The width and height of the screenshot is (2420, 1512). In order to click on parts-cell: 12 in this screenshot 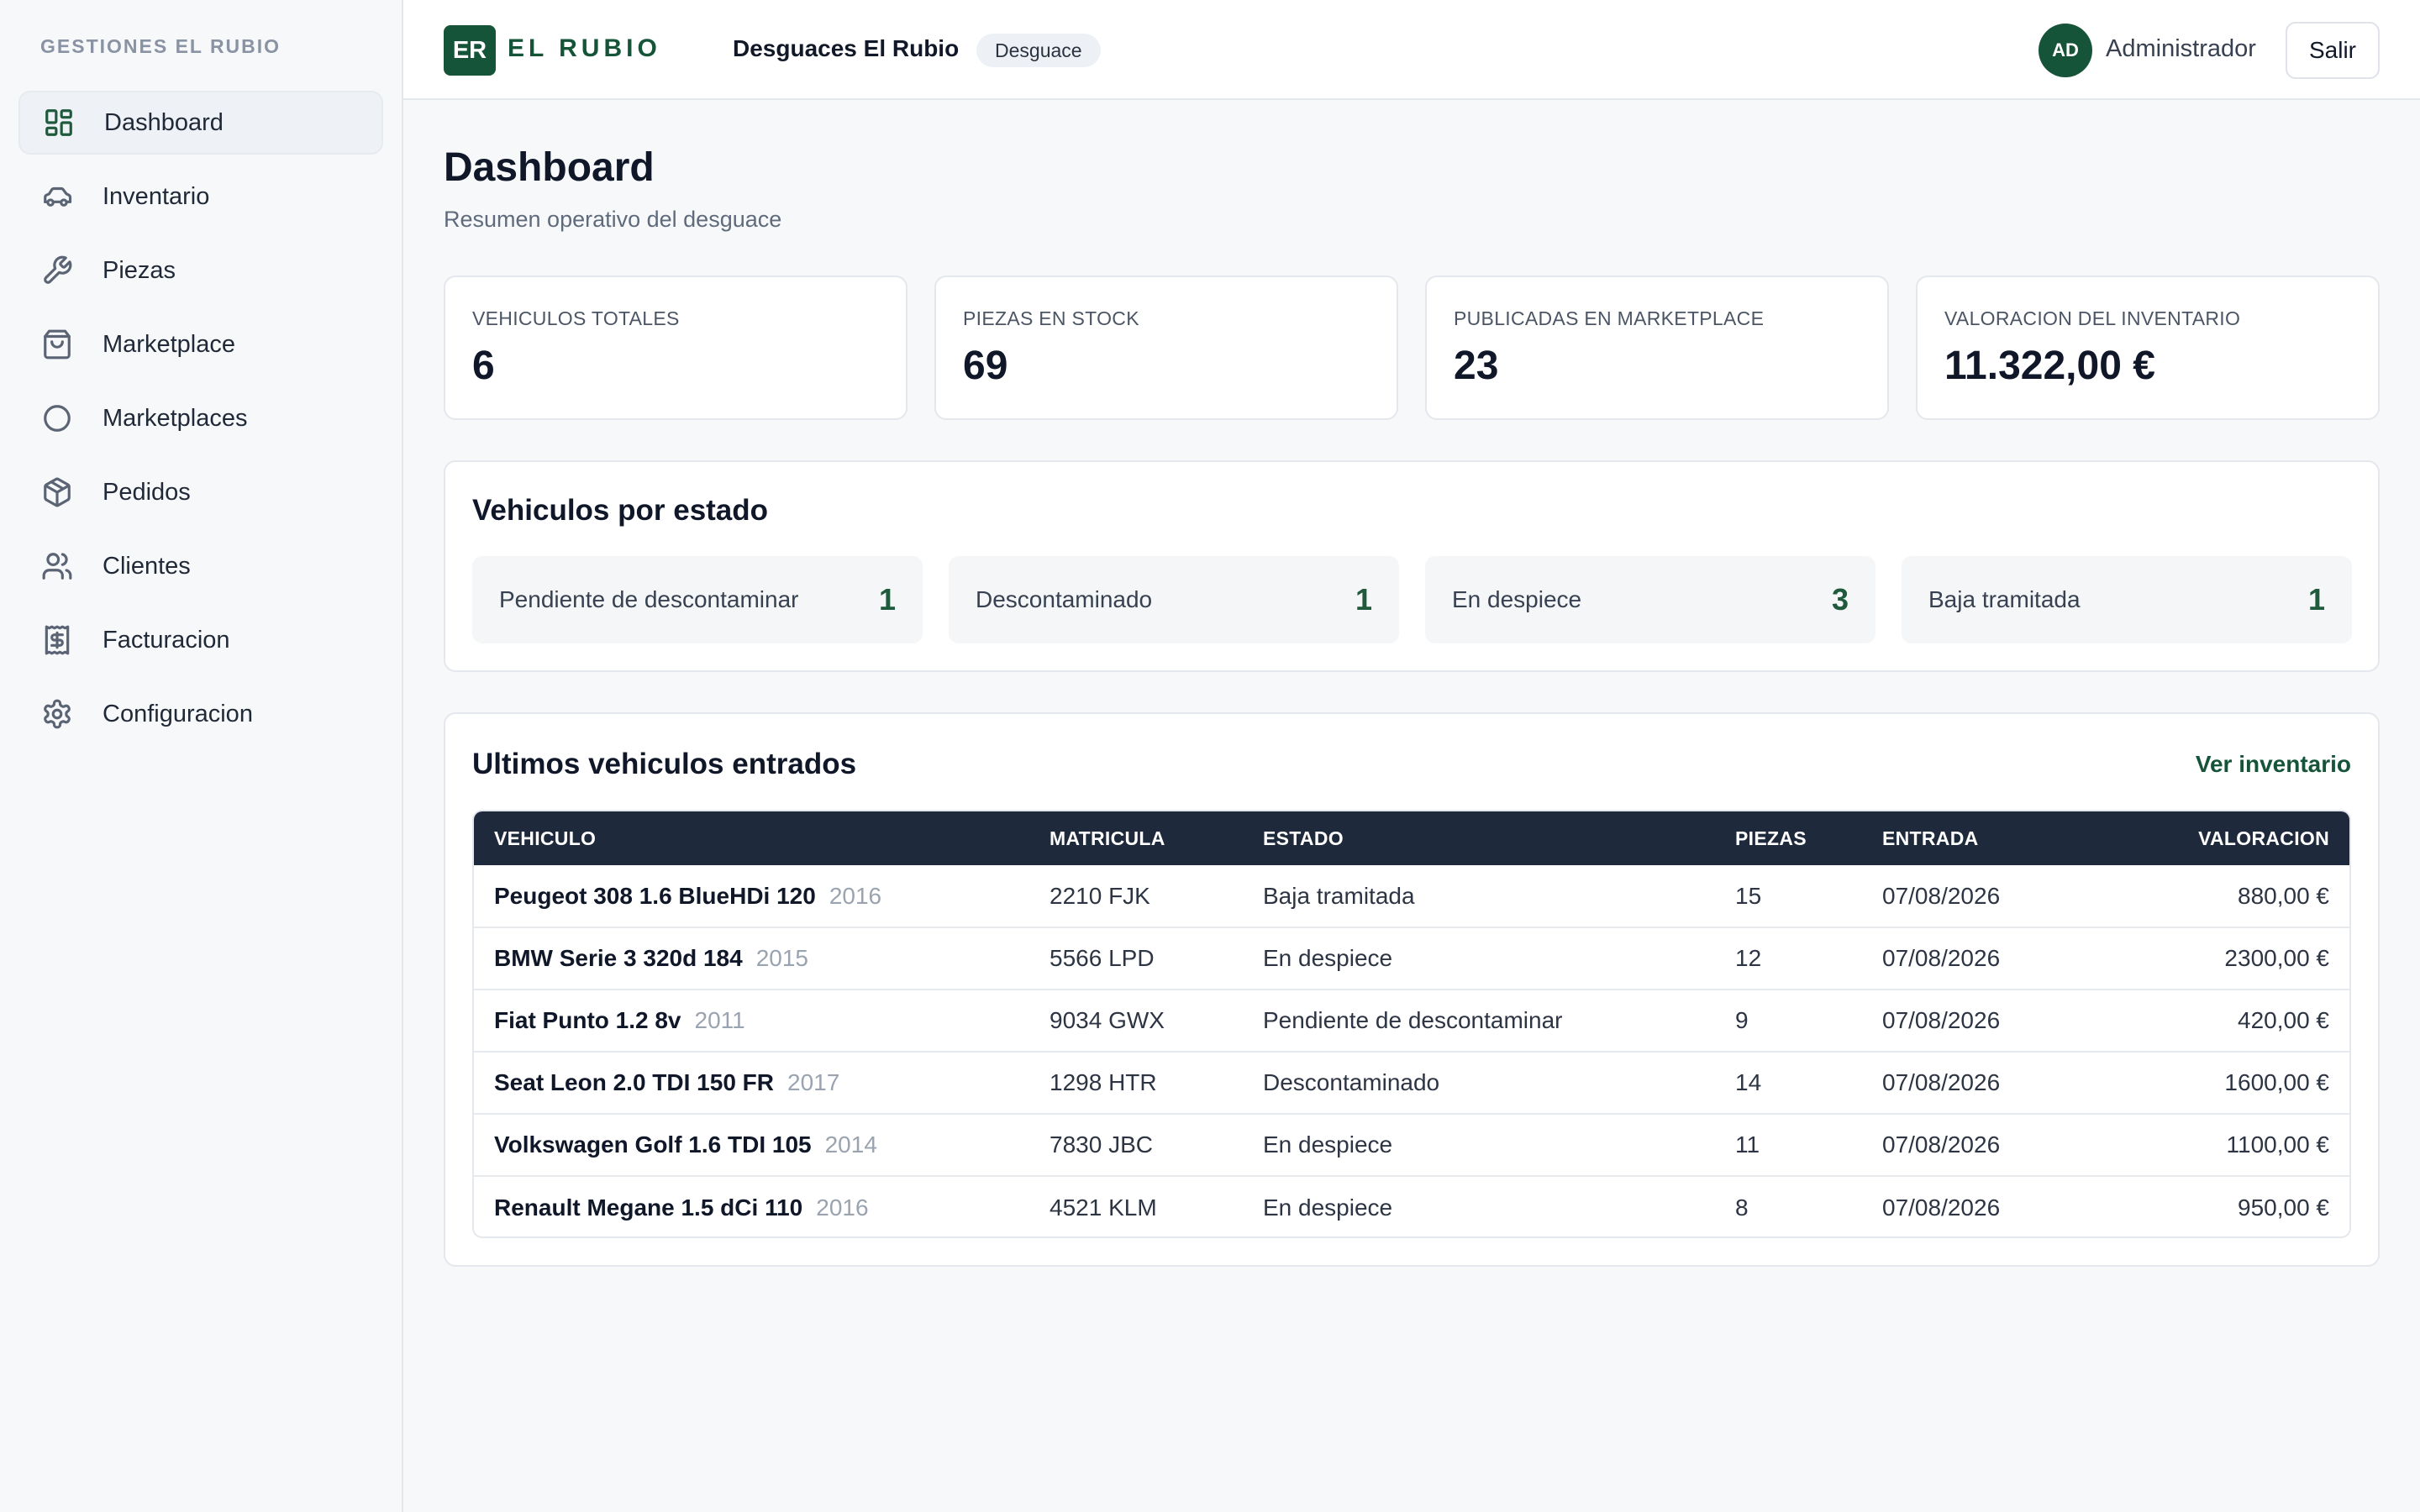, I will do `click(1748, 958)`.